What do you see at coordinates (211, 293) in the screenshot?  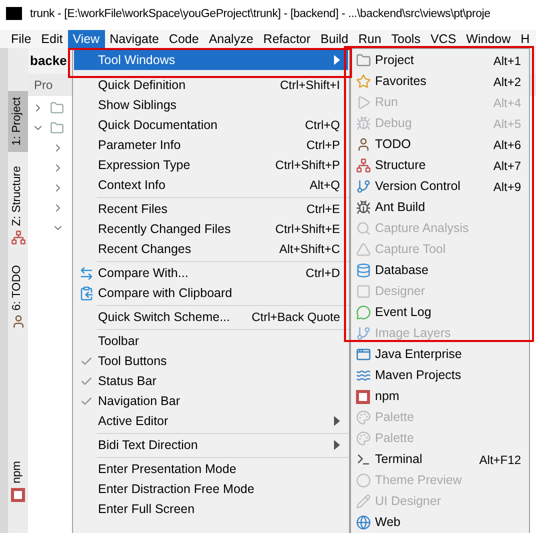 I see `menu-item: Compare with Clipboard` at bounding box center [211, 293].